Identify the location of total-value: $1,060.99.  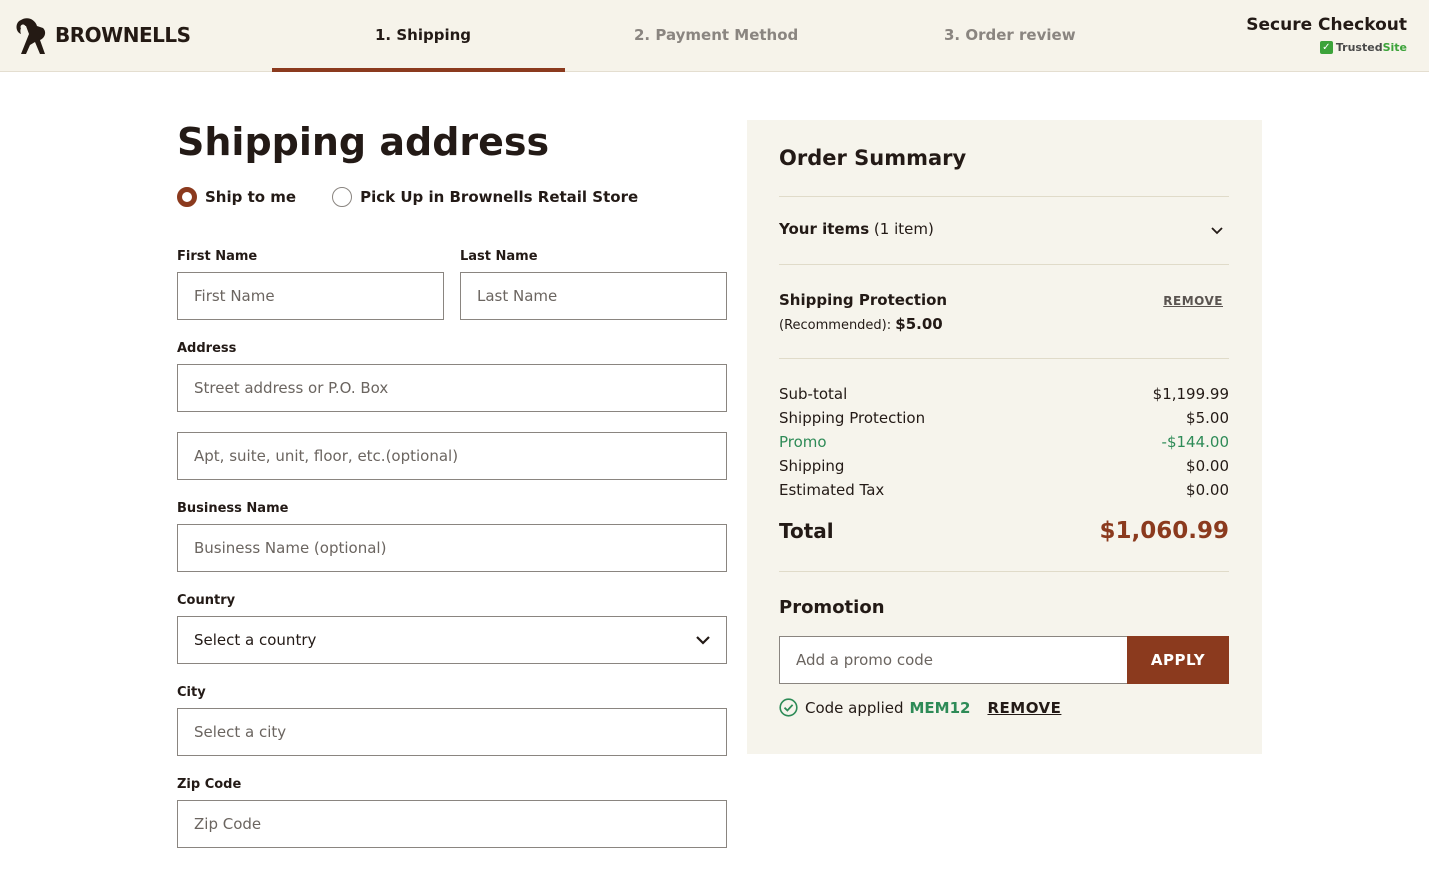
(1164, 531).